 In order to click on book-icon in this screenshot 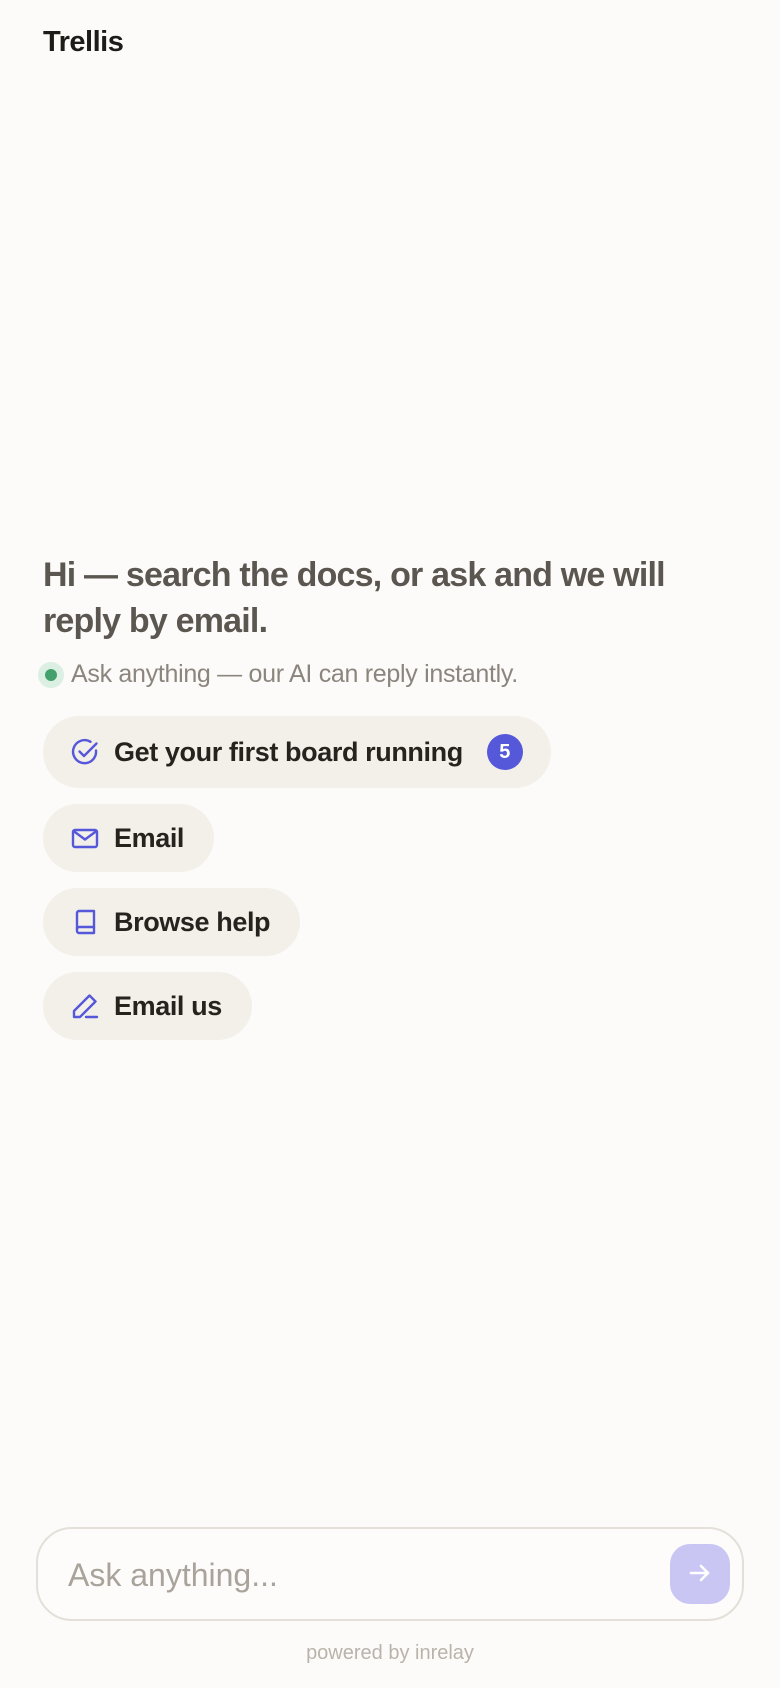, I will do `click(85, 922)`.